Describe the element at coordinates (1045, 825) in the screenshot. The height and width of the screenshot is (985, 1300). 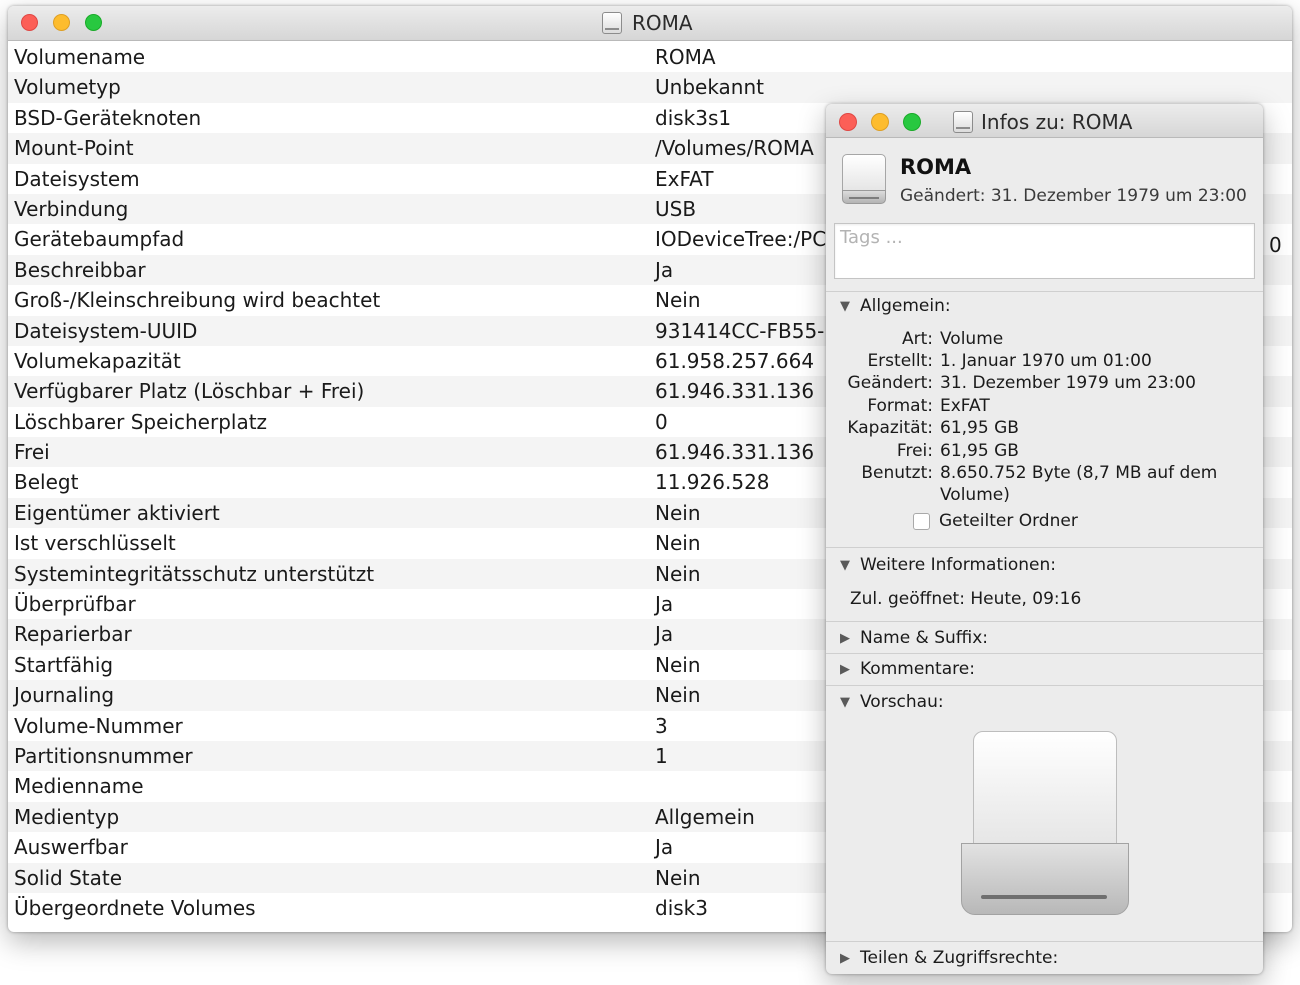
I see `preview-drive-icon` at that location.